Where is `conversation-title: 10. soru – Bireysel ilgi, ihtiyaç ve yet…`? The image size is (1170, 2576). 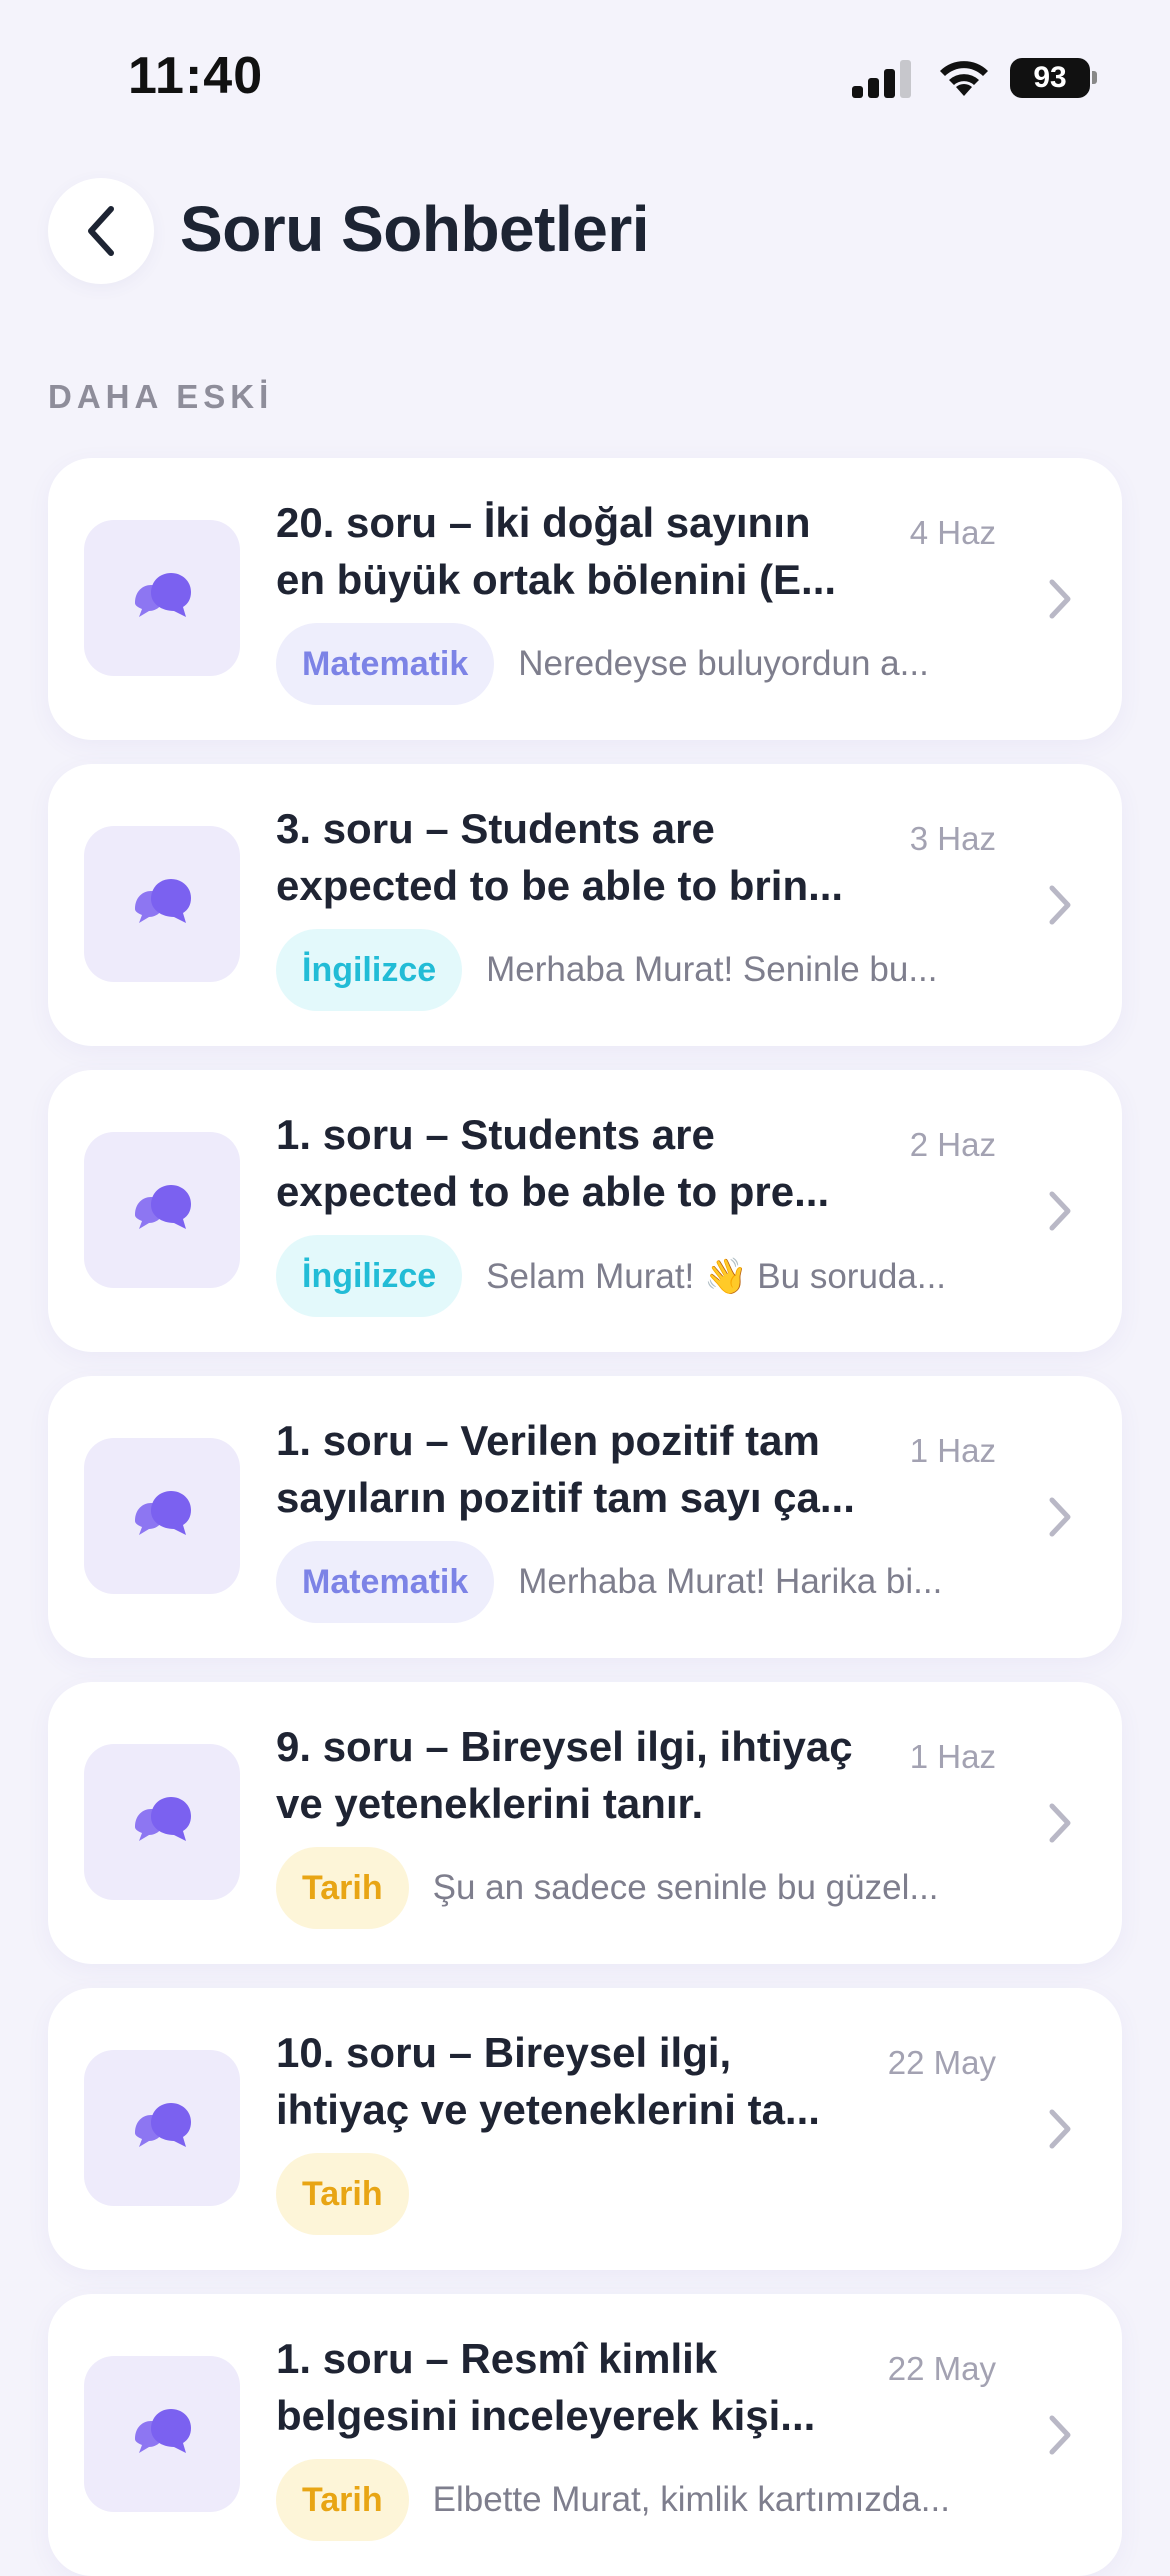 conversation-title: 10. soru – Bireysel ilgi, ihtiyaç ve yet… is located at coordinates (571, 2081).